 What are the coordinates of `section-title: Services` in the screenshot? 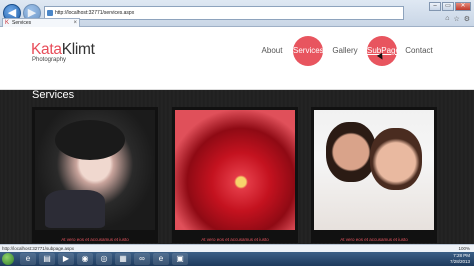 It's located at (53, 95).